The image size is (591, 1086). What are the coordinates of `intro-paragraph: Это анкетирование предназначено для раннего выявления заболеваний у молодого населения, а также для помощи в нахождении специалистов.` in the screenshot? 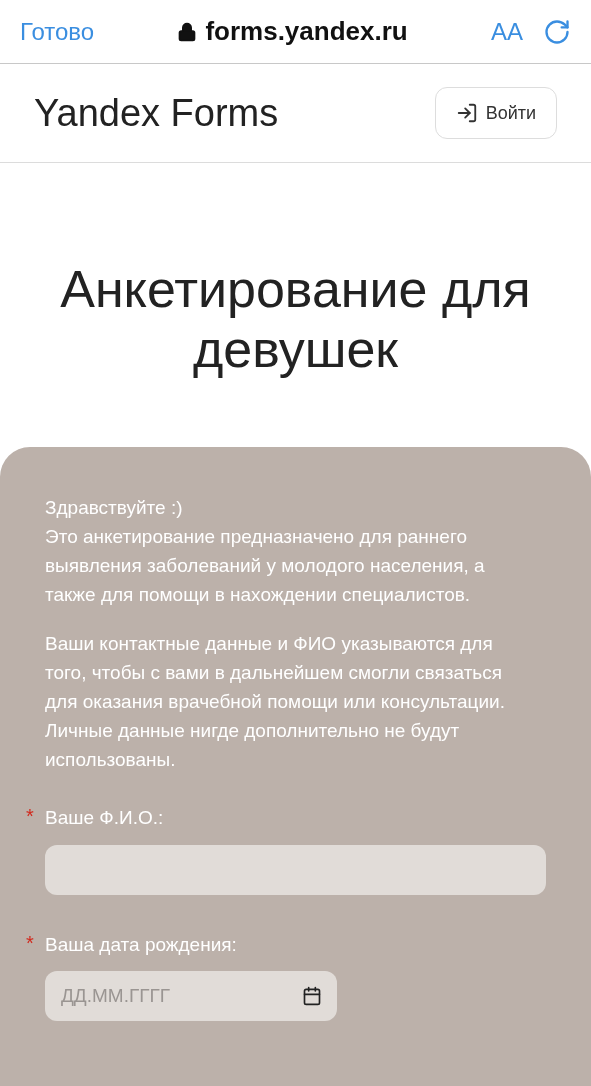 It's located at (265, 566).